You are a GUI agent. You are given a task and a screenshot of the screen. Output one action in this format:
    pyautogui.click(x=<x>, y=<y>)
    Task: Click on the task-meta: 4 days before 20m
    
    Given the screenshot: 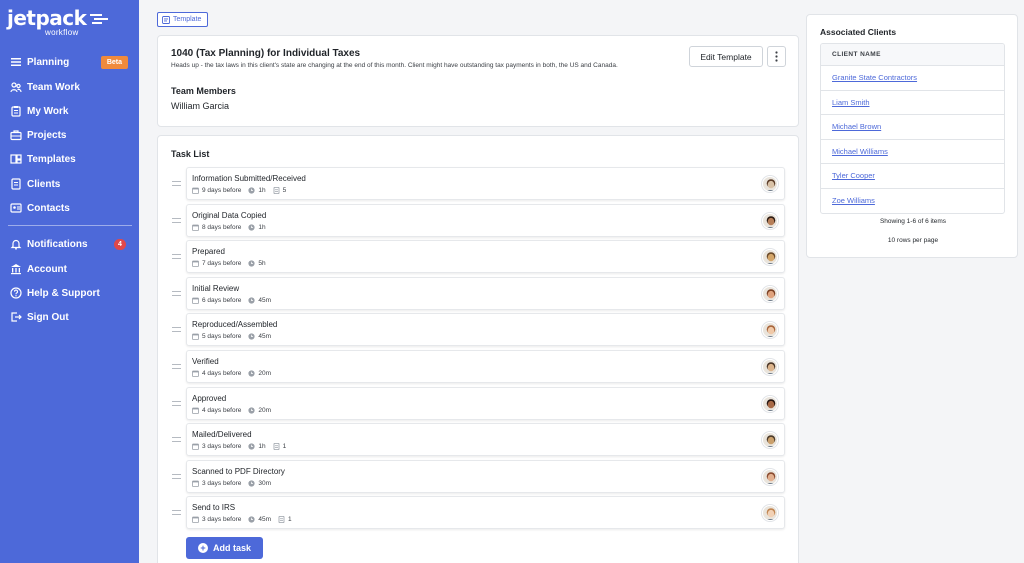 What is the action you would take?
    pyautogui.click(x=231, y=410)
    